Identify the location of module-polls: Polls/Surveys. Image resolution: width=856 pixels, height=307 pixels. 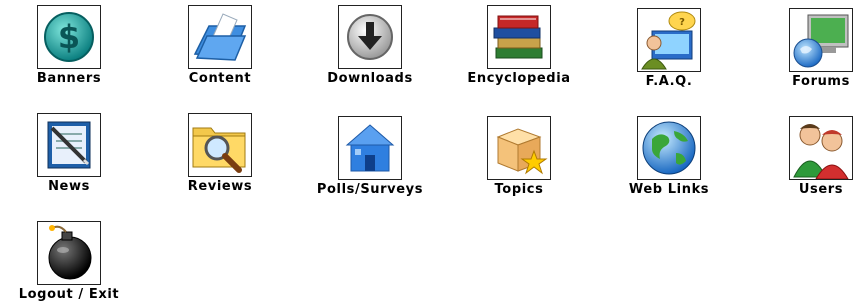
(370, 156).